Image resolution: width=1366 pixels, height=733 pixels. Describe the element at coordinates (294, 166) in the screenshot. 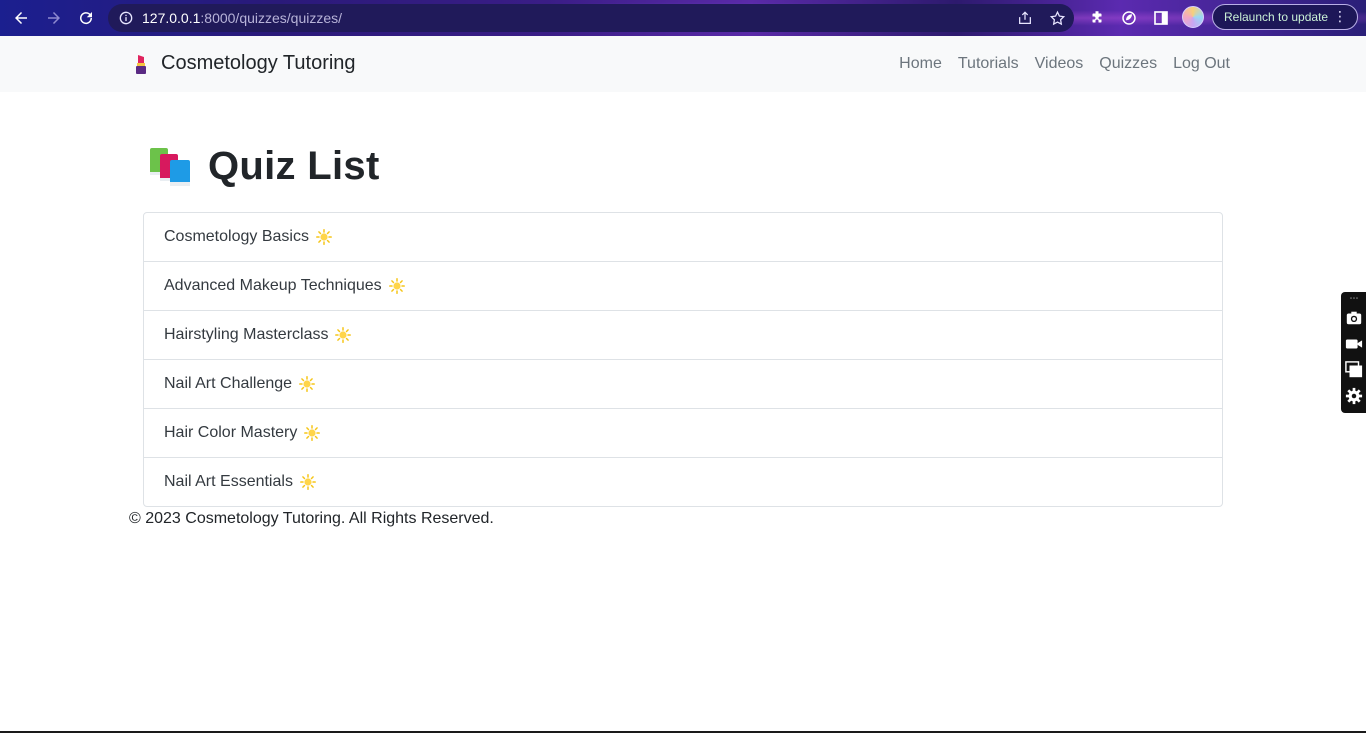

I see `page-title: Quiz List` at that location.